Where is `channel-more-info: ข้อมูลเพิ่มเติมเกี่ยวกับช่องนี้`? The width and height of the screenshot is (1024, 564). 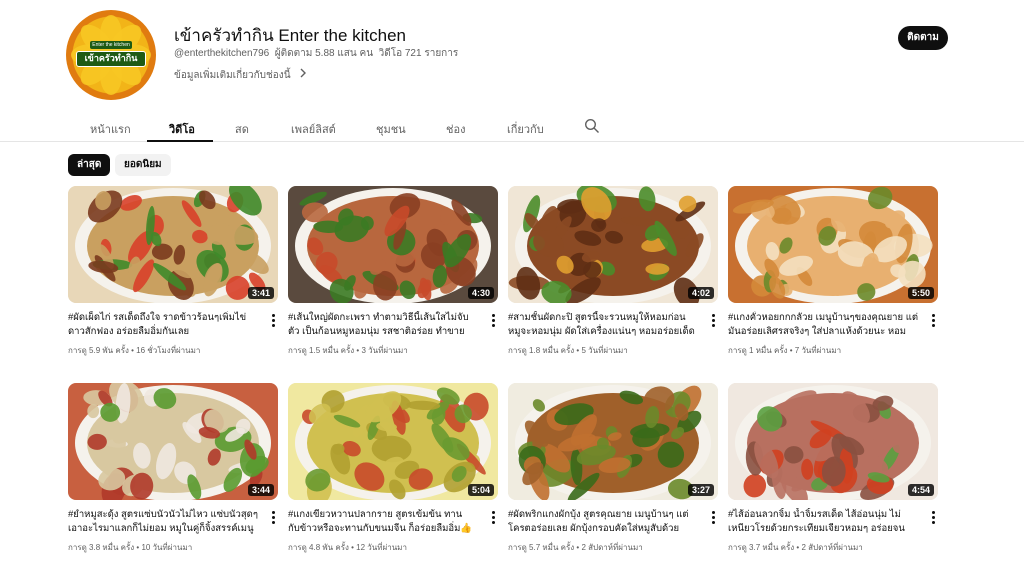
channel-more-info: ข้อมูลเพิ่มเติมเกี่ยวกับช่องนี้ is located at coordinates (240, 75).